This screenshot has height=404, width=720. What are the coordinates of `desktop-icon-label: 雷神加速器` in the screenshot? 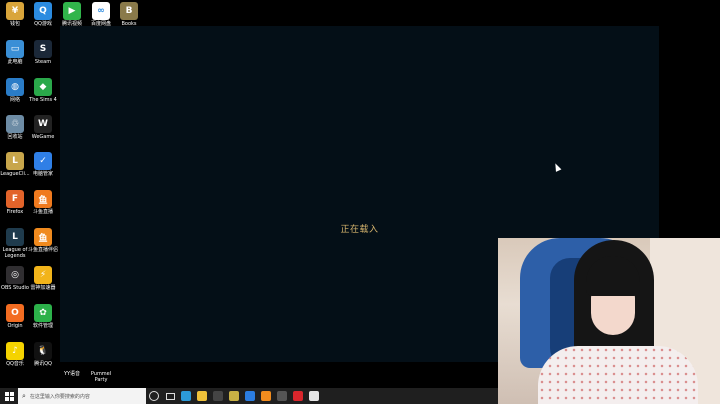 It's located at (43, 288).